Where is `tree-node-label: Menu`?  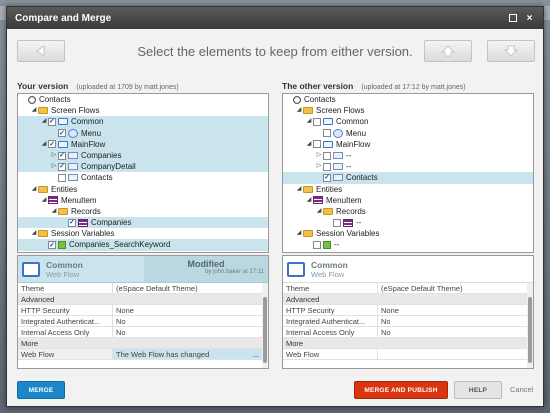
tree-node-label: Menu is located at coordinates (356, 133).